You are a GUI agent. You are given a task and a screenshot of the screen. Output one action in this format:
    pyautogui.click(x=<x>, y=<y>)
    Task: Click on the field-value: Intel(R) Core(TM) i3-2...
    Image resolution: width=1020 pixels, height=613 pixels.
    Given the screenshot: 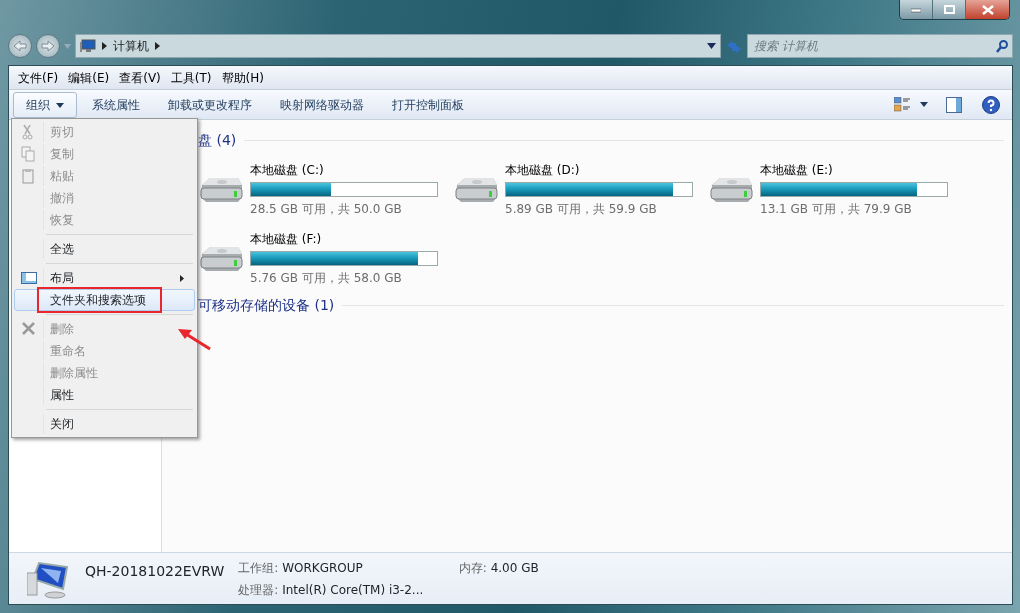 What is the action you would take?
    pyautogui.click(x=353, y=589)
    